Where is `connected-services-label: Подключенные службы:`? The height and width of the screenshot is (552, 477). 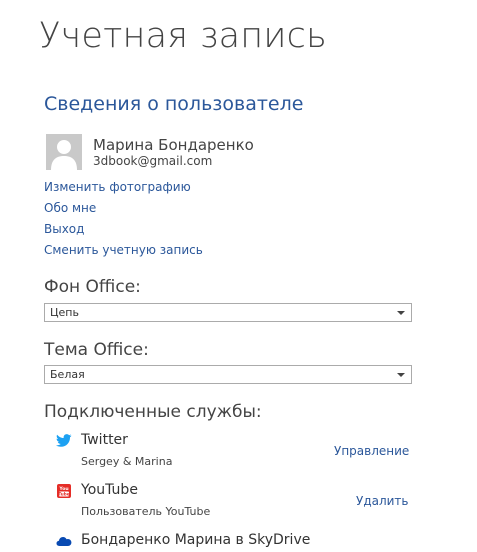
connected-services-label: Подключенные службы: is located at coordinates (153, 412).